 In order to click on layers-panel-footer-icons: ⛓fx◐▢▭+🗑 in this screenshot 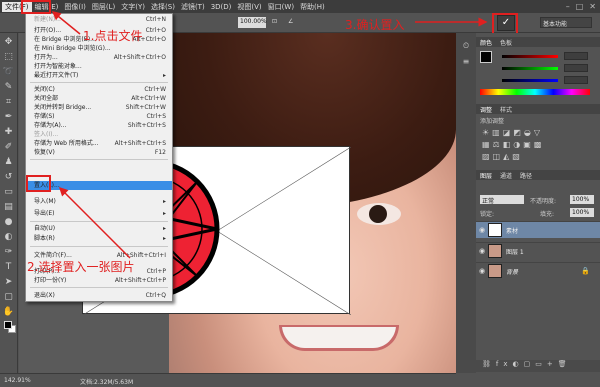, I will do `click(538, 366)`.